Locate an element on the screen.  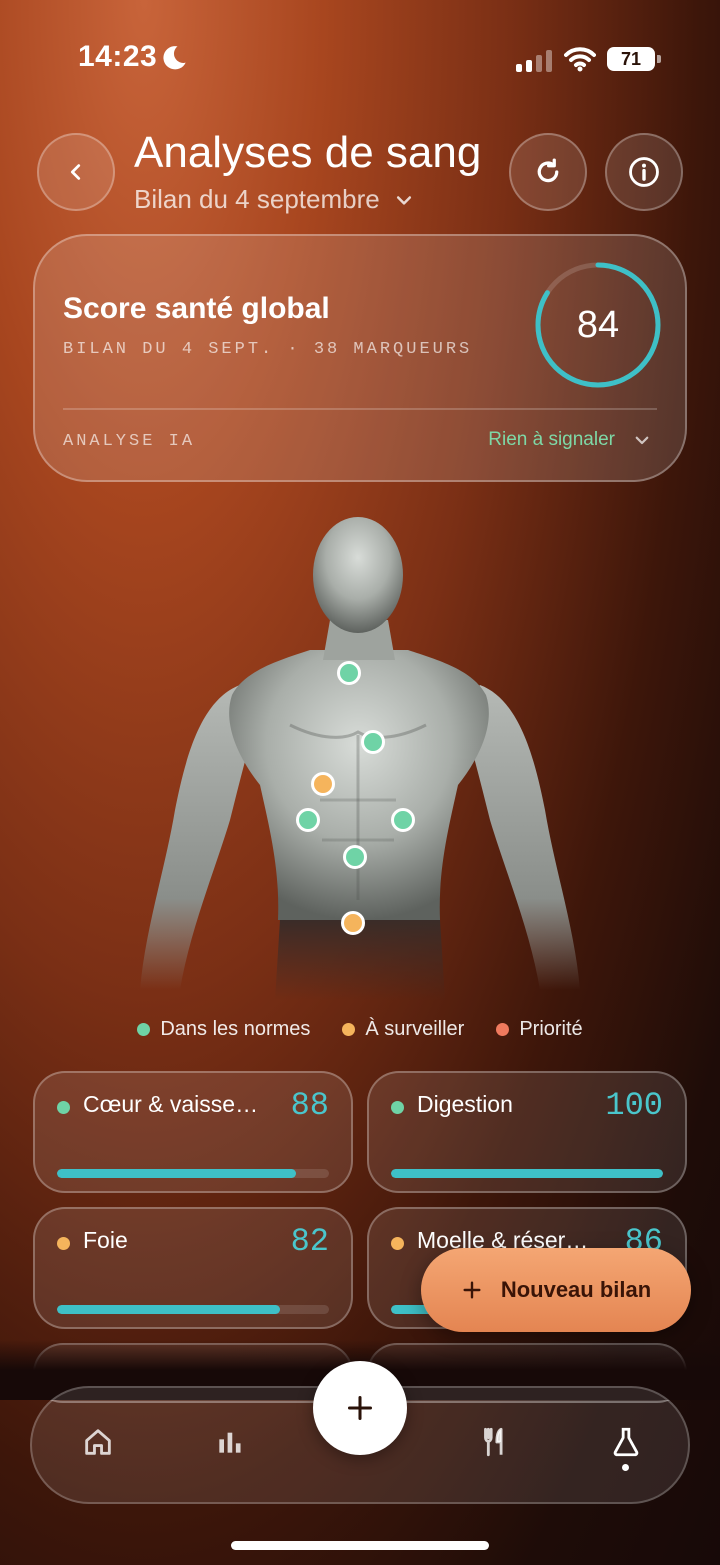
home-icon is located at coordinates (98, 1442).